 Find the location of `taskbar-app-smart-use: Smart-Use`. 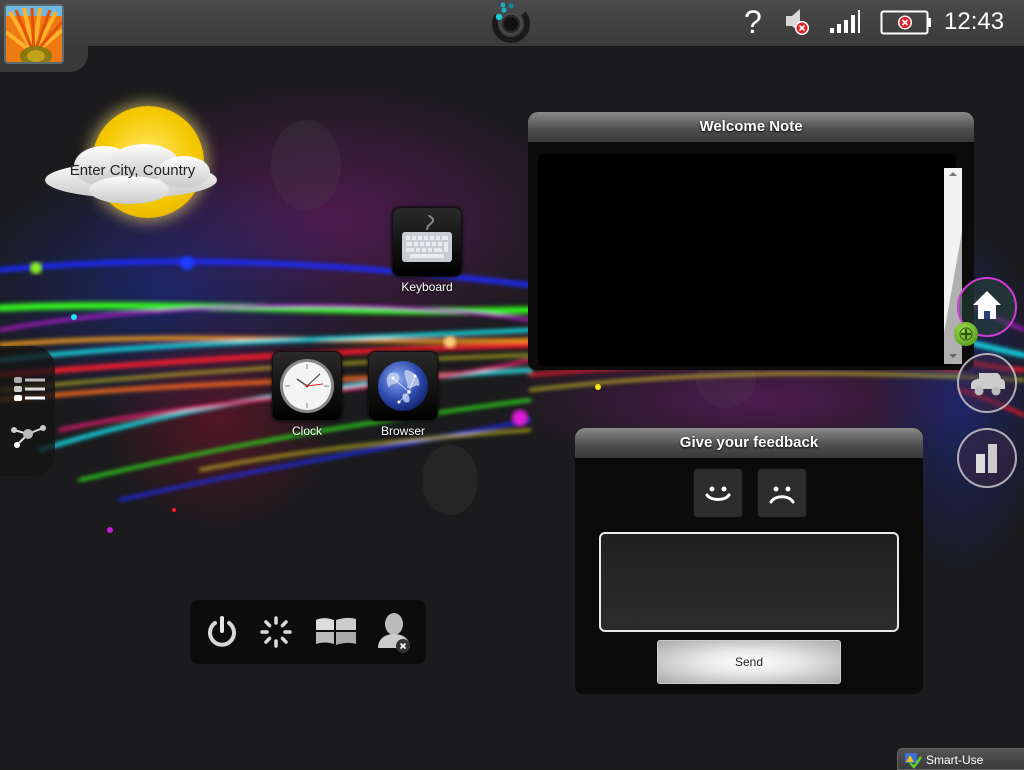

taskbar-app-smart-use: Smart-Use is located at coordinates (960, 759).